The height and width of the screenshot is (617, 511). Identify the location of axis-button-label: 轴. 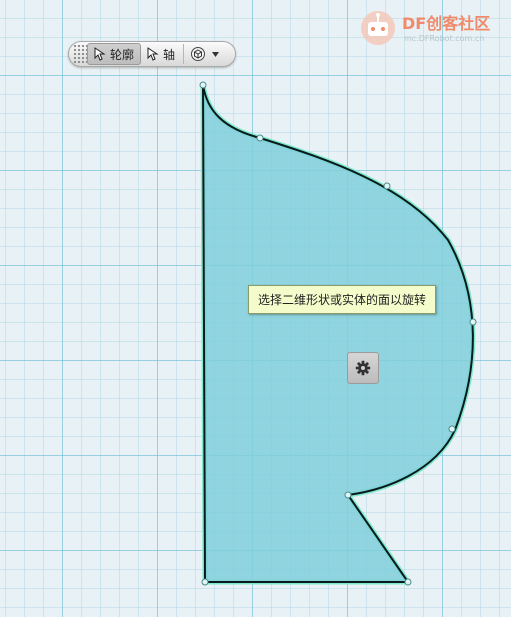
(169, 54).